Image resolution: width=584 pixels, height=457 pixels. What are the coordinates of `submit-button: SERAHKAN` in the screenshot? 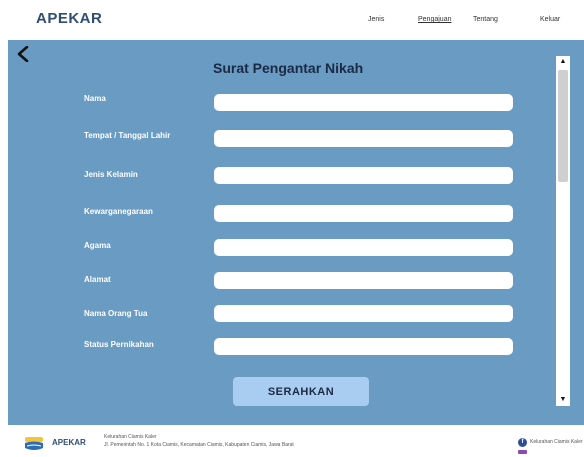 It's located at (301, 391).